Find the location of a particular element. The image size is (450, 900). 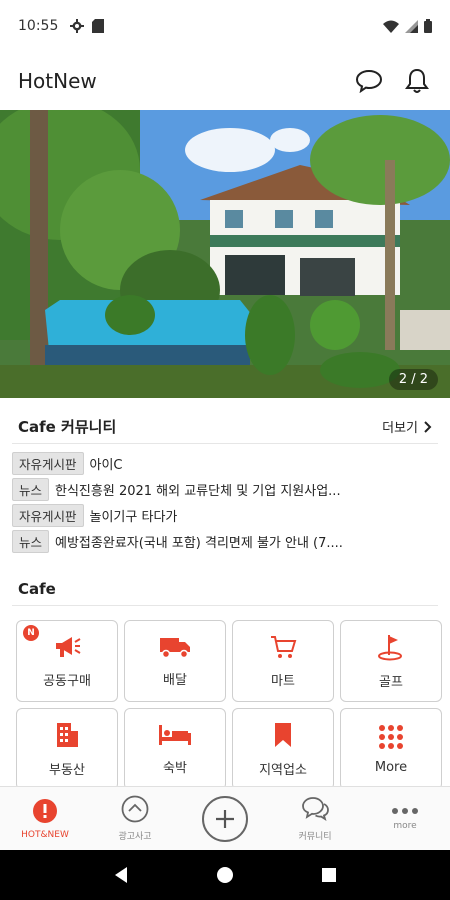

tile-label: 배달 is located at coordinates (175, 680).